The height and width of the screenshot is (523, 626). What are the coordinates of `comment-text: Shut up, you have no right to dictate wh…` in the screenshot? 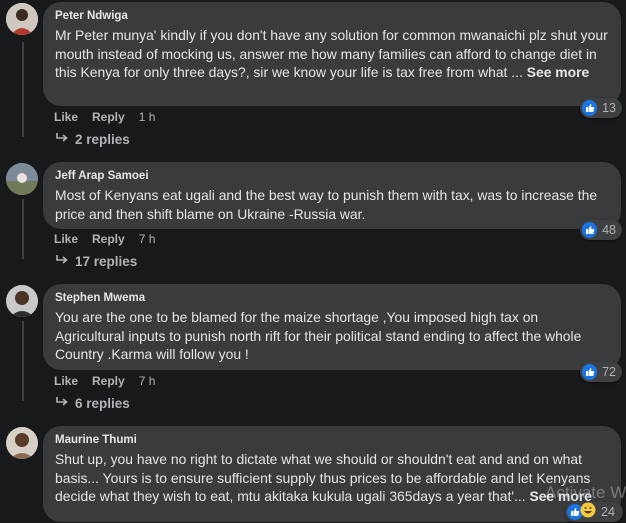 It's located at (323, 477).